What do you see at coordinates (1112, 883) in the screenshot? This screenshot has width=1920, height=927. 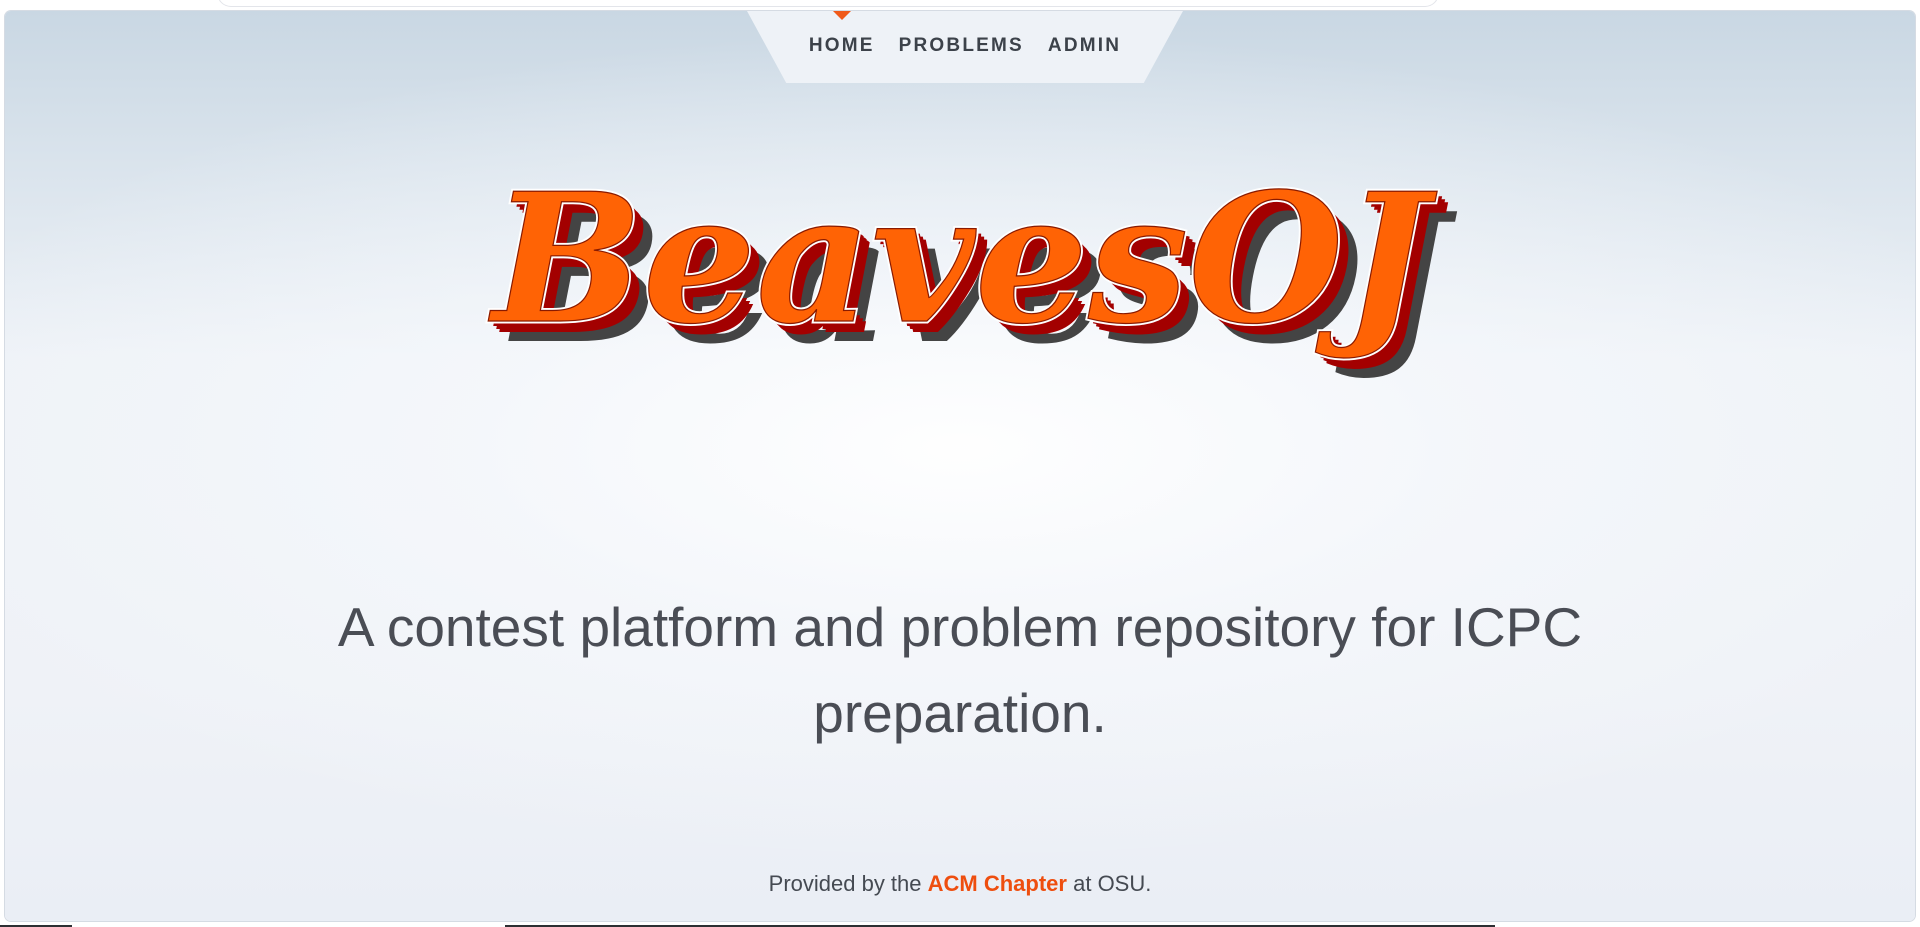 I see `footer-suffix: at OSU.` at bounding box center [1112, 883].